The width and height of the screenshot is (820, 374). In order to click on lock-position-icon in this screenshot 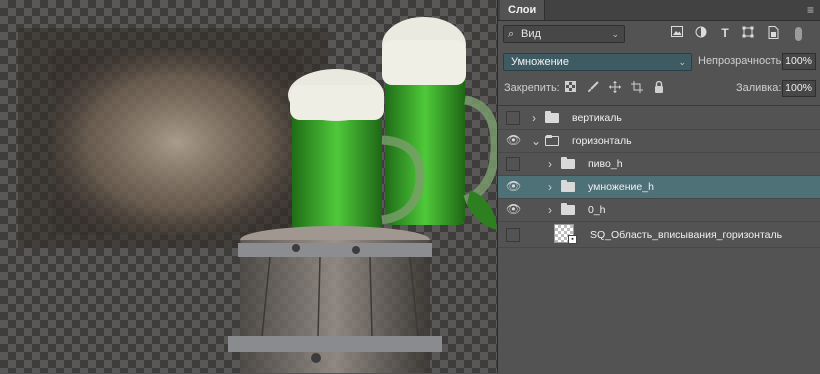, I will do `click(614, 88)`.